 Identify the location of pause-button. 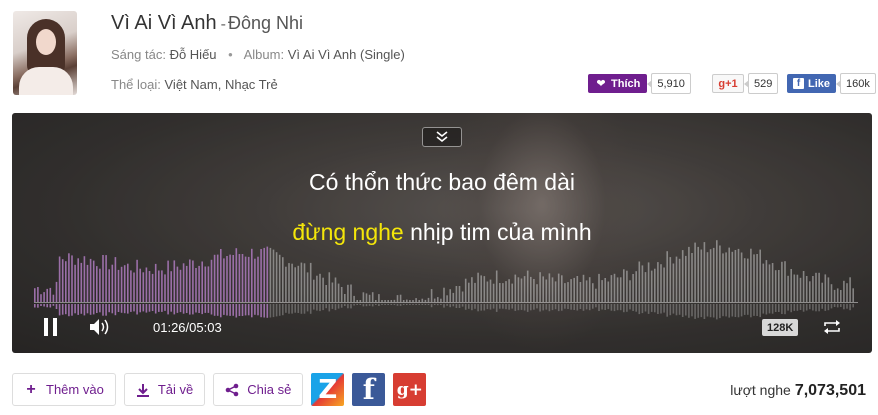
(51, 327).